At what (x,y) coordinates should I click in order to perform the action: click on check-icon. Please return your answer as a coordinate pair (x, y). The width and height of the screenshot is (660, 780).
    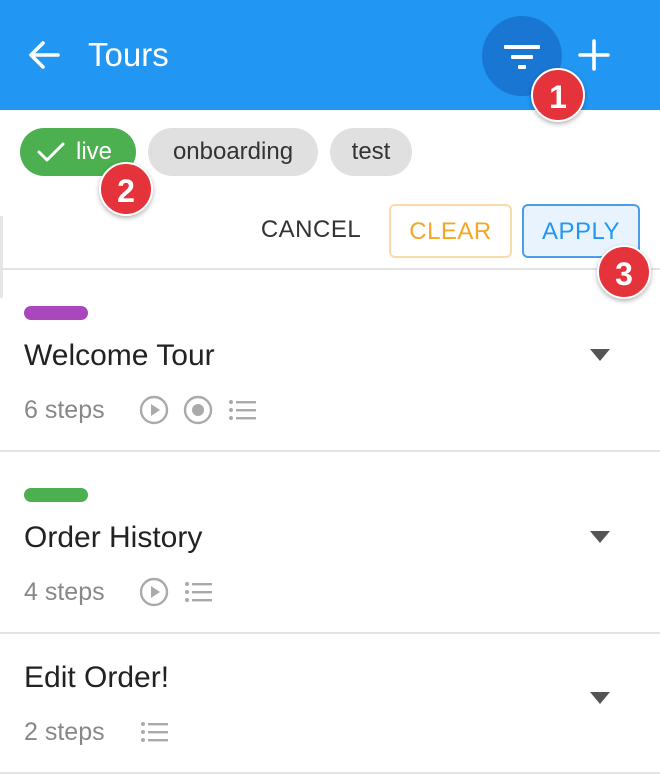
    Looking at the image, I should click on (51, 152).